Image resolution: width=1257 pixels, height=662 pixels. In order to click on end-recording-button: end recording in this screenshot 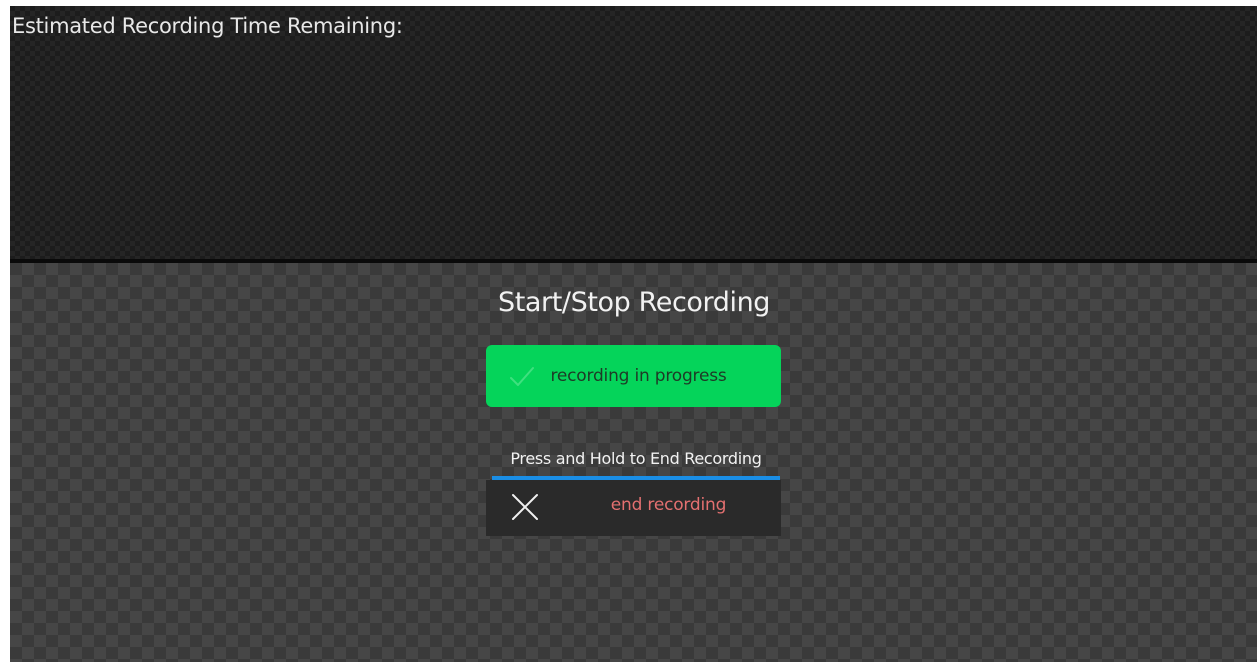, I will do `click(633, 508)`.